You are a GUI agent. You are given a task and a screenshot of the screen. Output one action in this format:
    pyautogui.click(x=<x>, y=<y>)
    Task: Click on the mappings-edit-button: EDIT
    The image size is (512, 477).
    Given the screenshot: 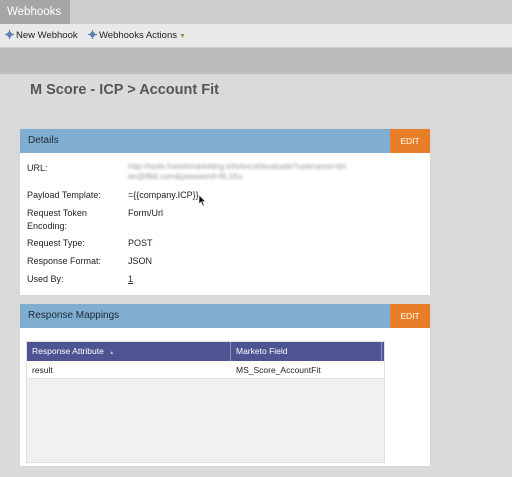 What is the action you would take?
    pyautogui.click(x=410, y=316)
    